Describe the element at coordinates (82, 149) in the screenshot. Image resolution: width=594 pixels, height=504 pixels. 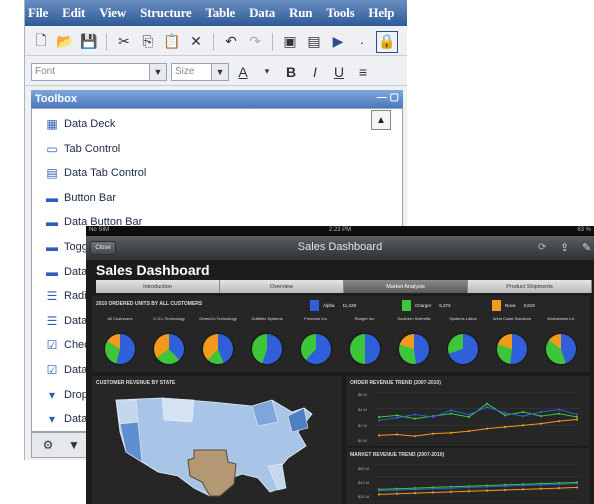
I see `toolbox-item: ▭ Tab Control` at that location.